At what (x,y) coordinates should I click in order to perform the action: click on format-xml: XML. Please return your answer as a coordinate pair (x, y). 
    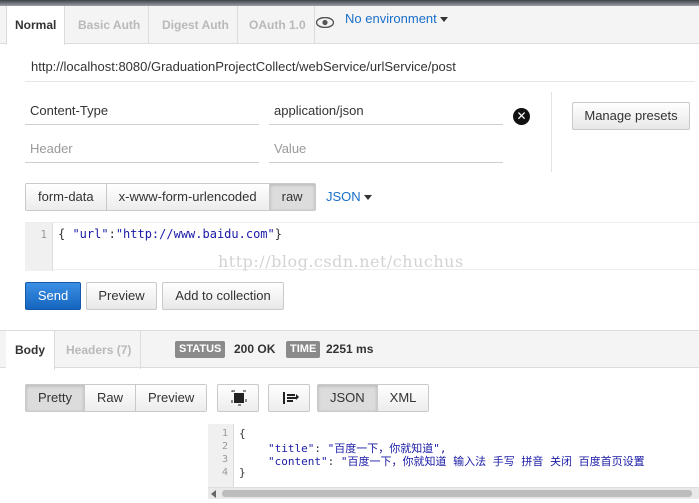
    Looking at the image, I should click on (403, 398).